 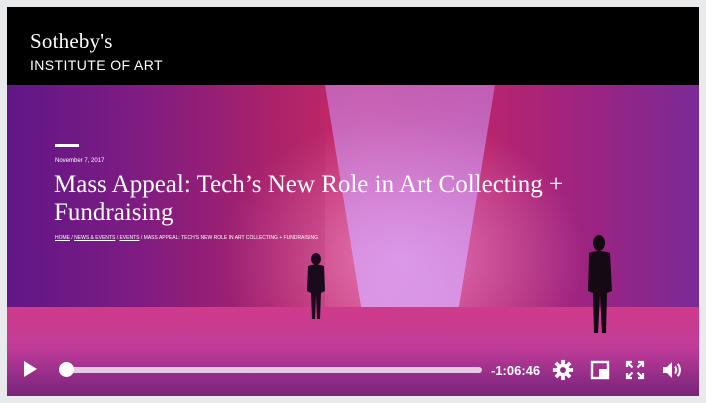 I want to click on person-silhouette-right, so click(x=600, y=284).